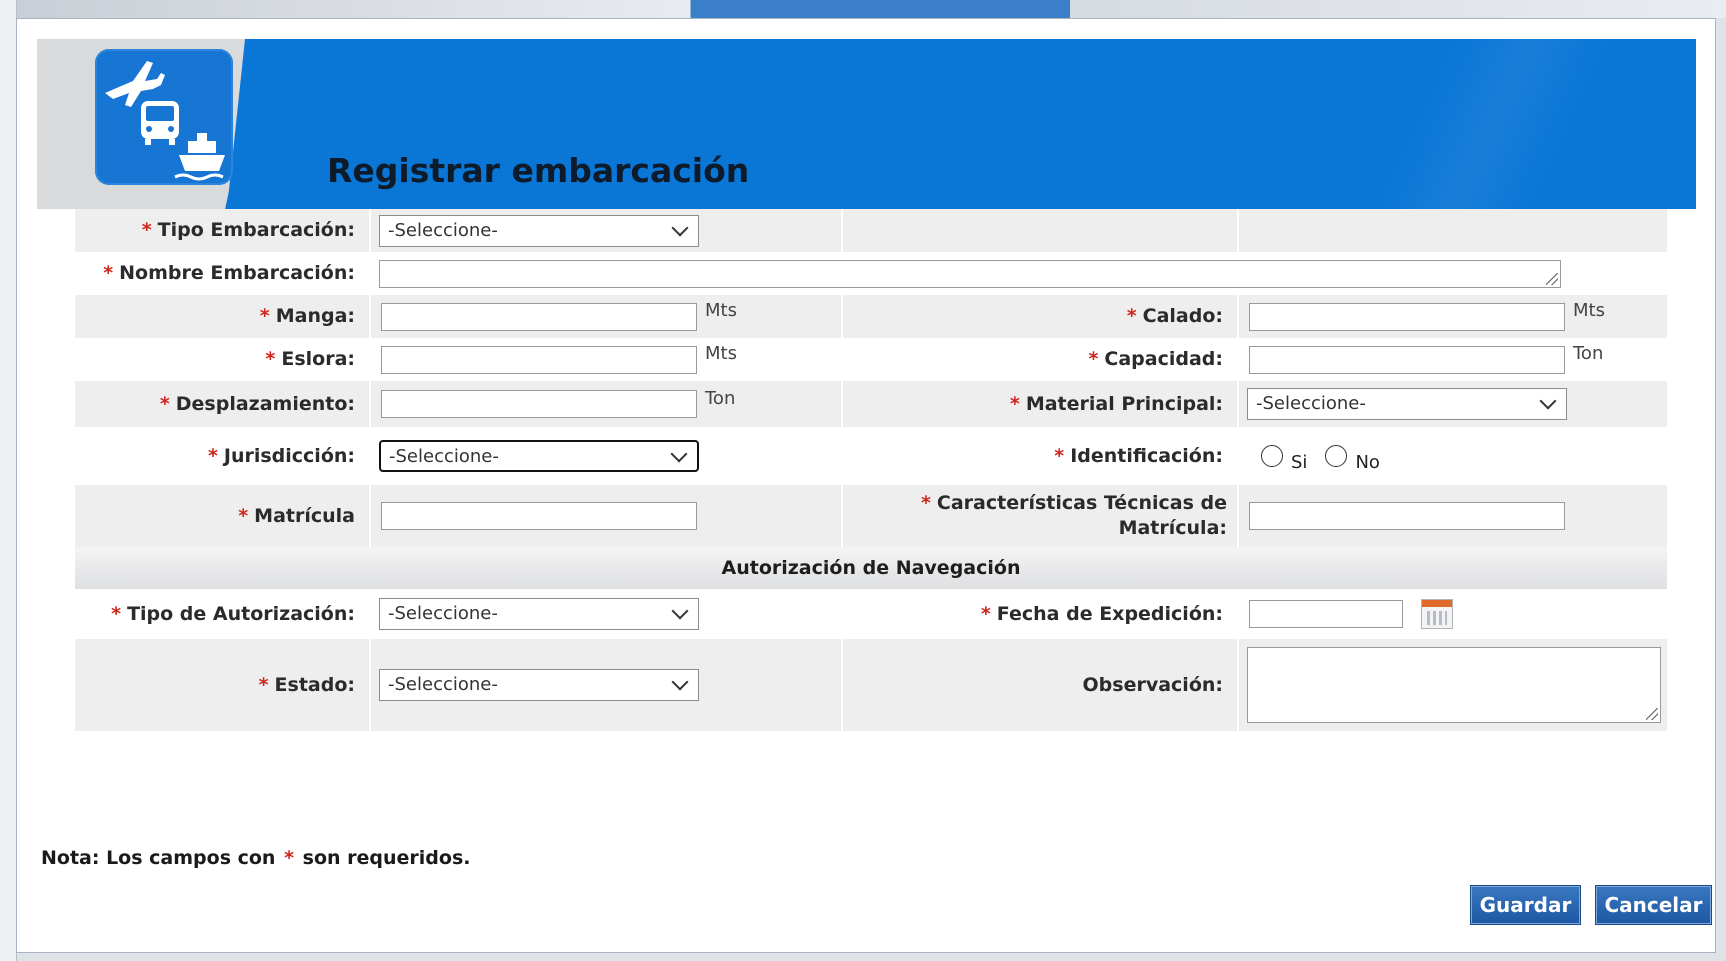 The height and width of the screenshot is (961, 1726). Describe the element at coordinates (1588, 353) in the screenshot. I see `capacidad-unit: Ton` at that location.